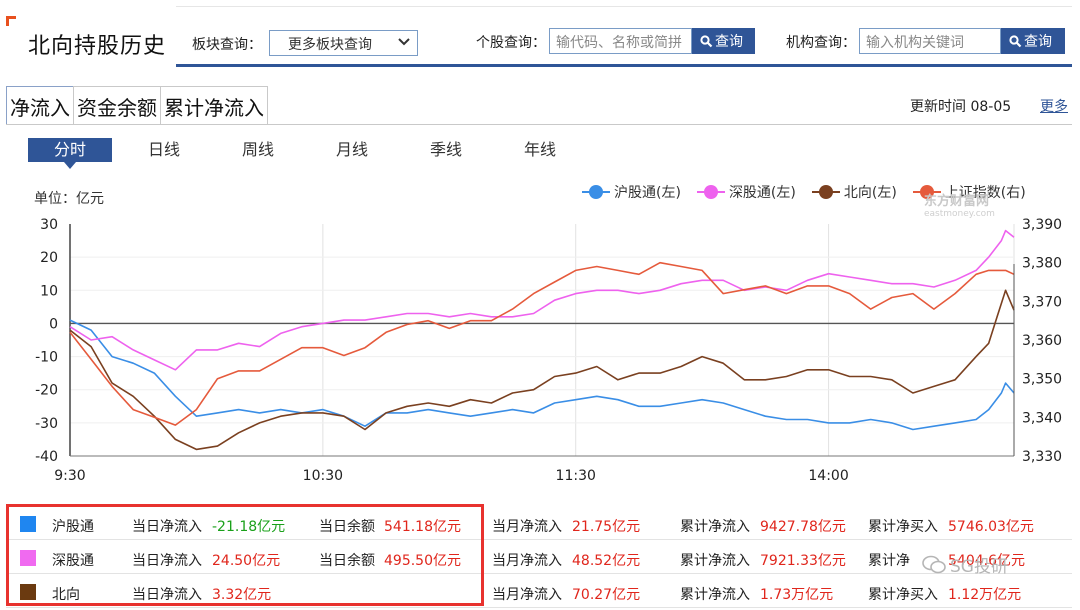 The image size is (1080, 610). What do you see at coordinates (49, 225) in the screenshot?
I see `y-left-tick-label: 30` at bounding box center [49, 225].